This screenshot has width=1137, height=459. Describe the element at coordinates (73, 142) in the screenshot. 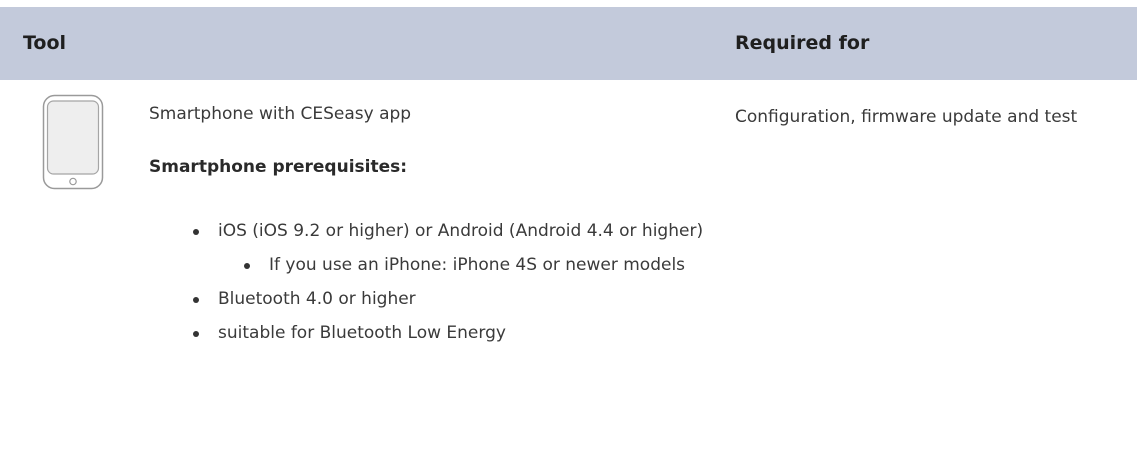

I see `smartphone-icon` at that location.